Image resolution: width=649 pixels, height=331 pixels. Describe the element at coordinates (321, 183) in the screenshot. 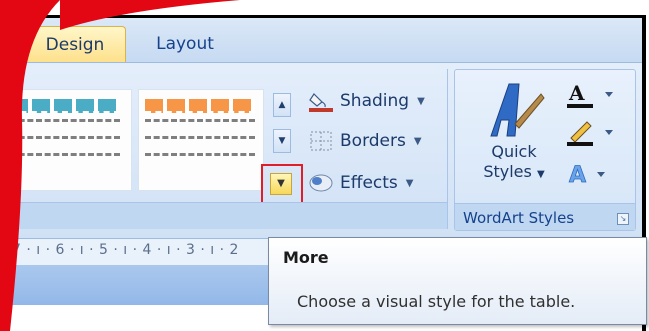

I see `effects-icon` at that location.